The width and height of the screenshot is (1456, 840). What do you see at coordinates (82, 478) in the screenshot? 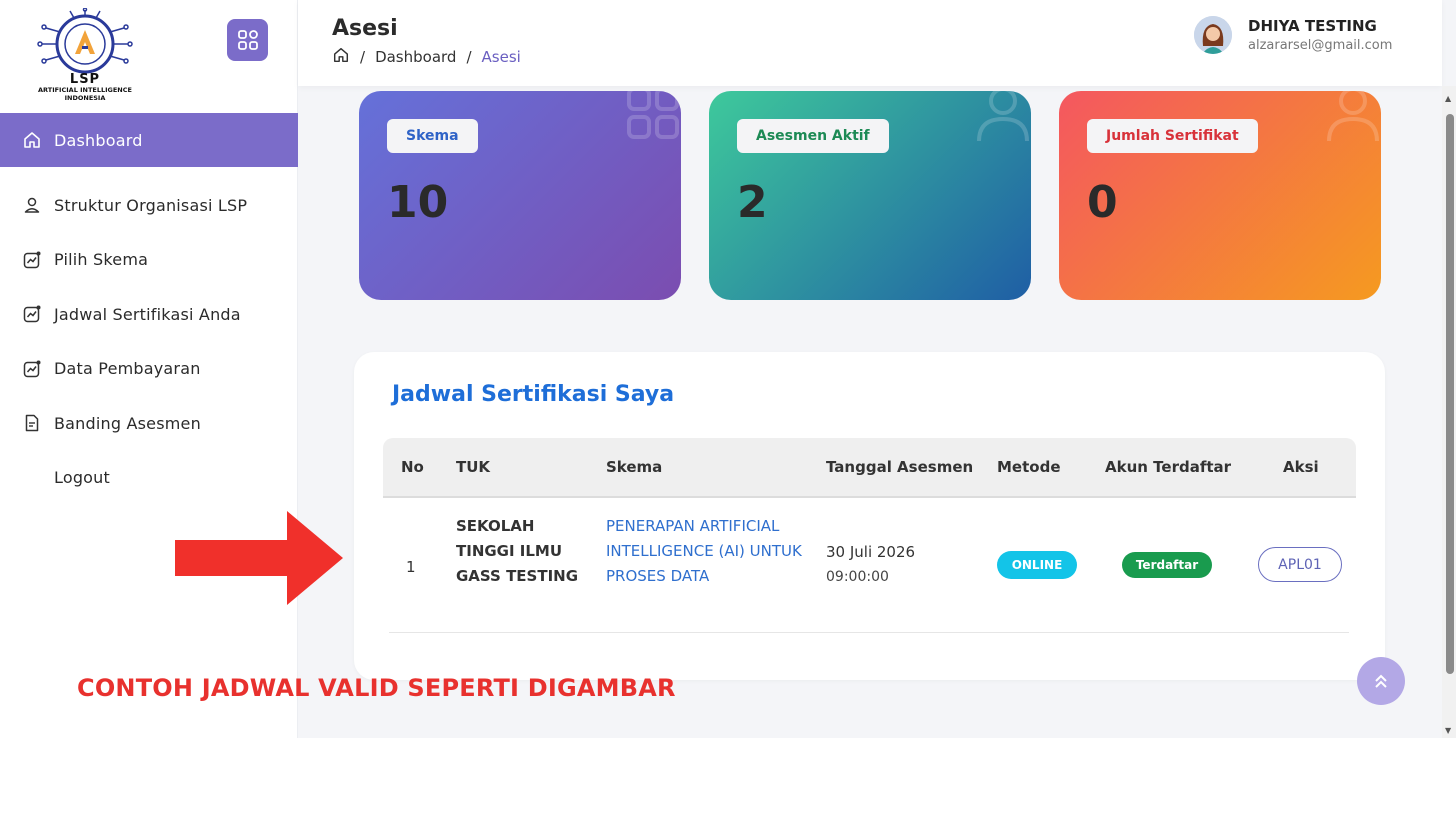
I see `sidebar-item-label: Logout` at bounding box center [82, 478].